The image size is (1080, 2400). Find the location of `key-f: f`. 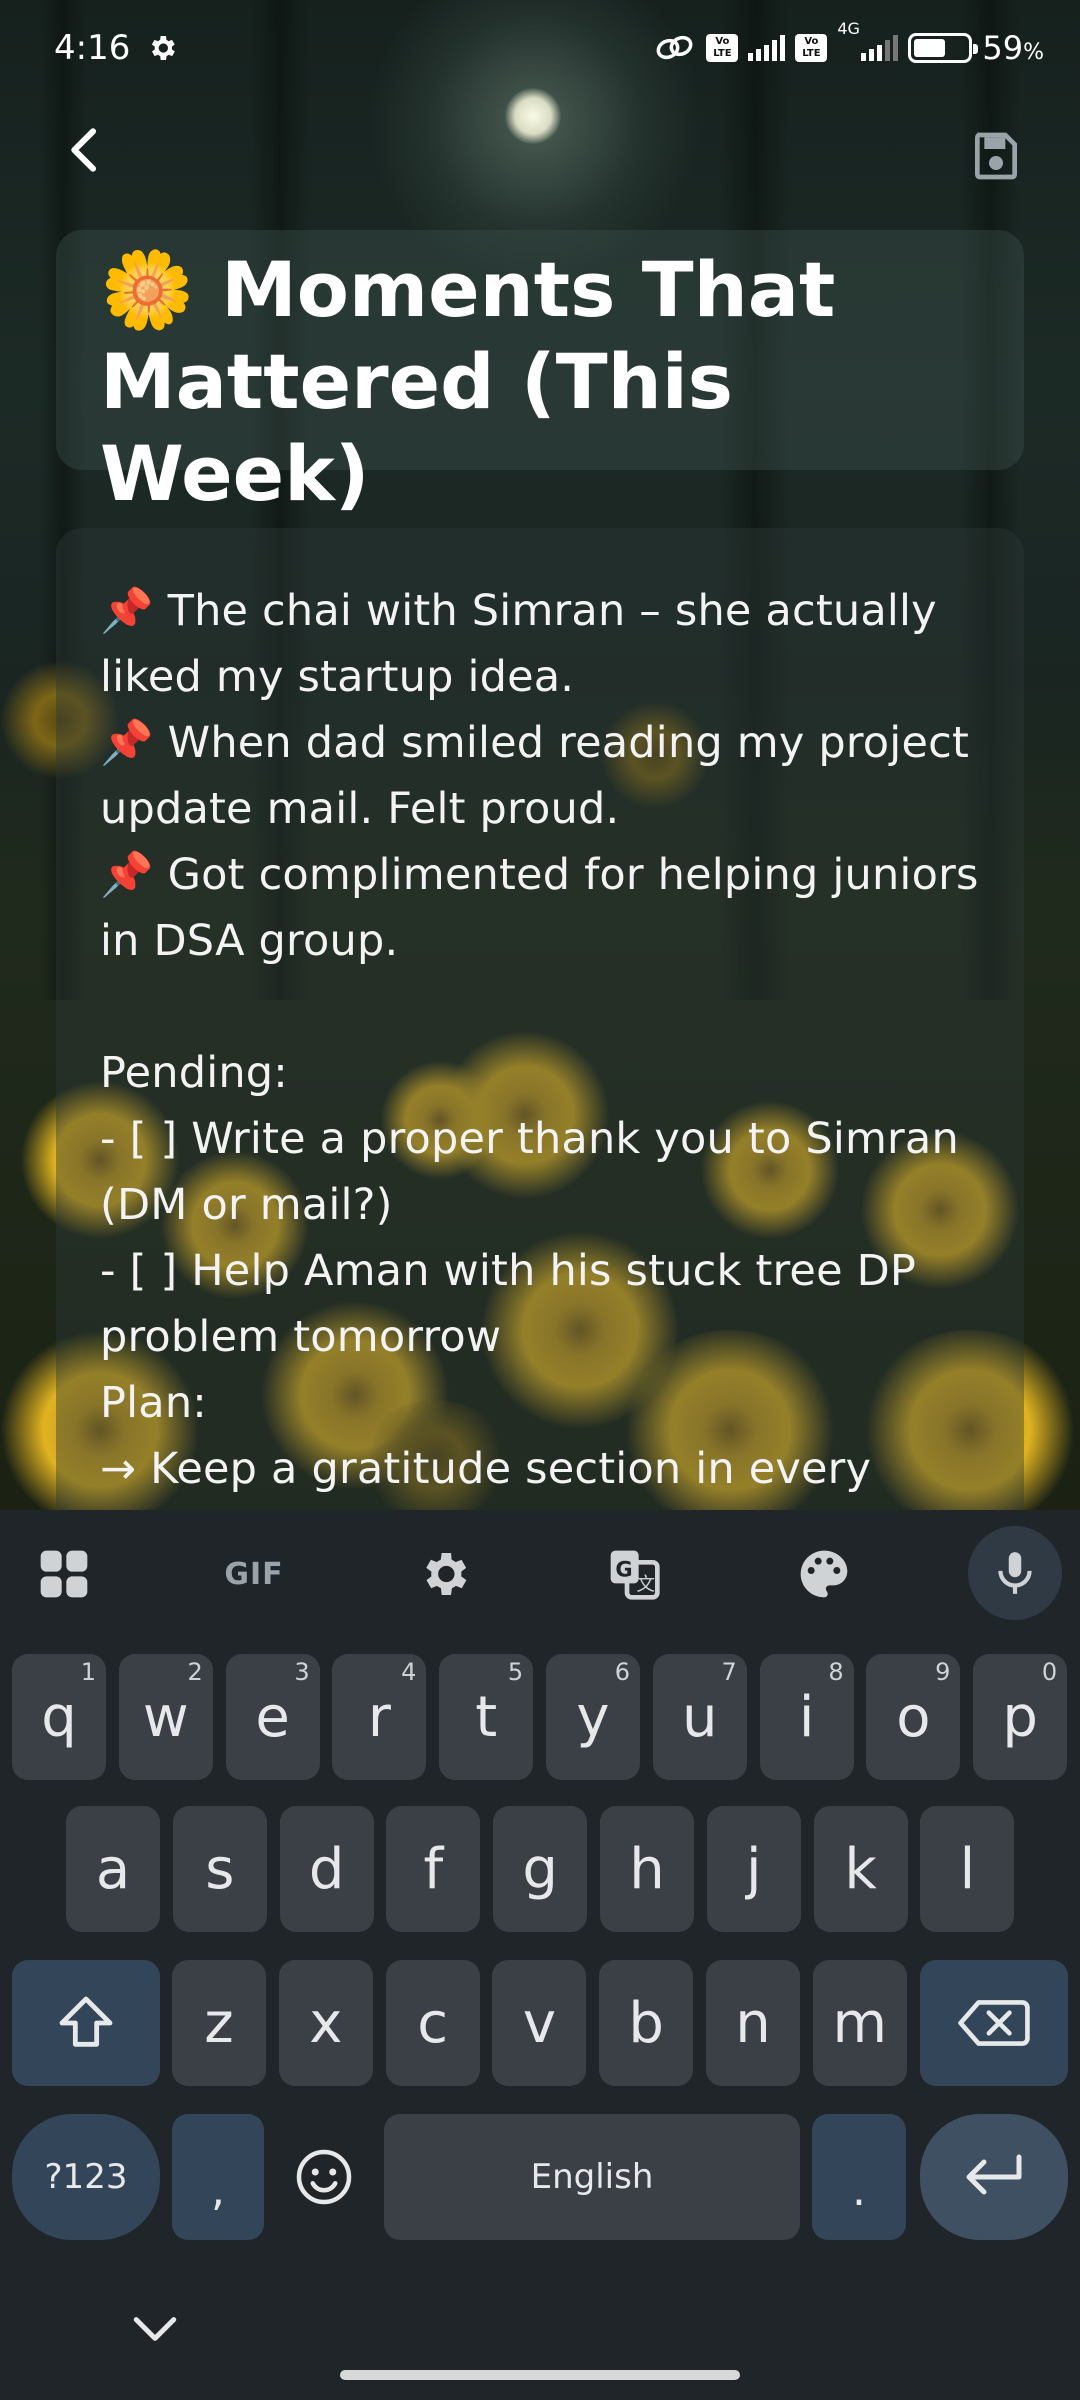

key-f: f is located at coordinates (433, 1869).